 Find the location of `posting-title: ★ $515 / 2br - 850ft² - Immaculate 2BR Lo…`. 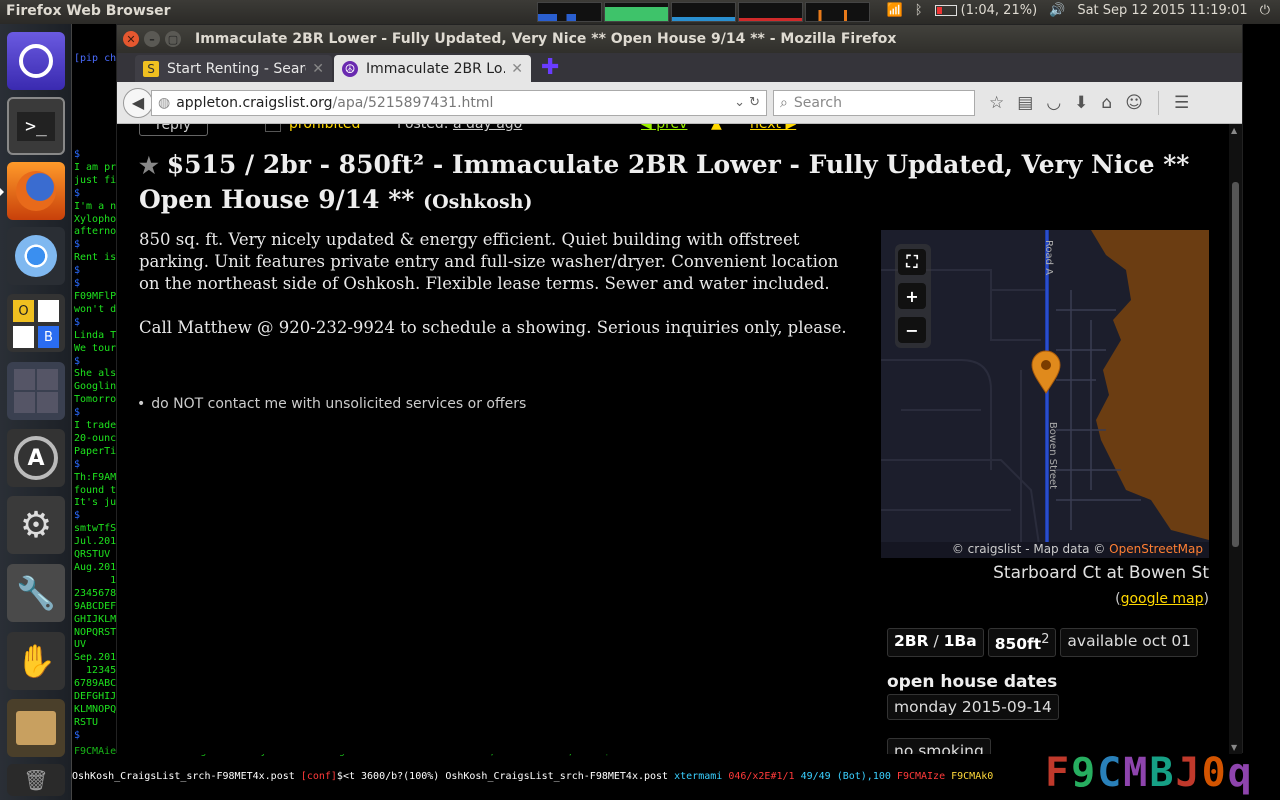

posting-title: ★ $515 / 2br - 850ft² - Immaculate 2BR Lo… is located at coordinates (669, 183).